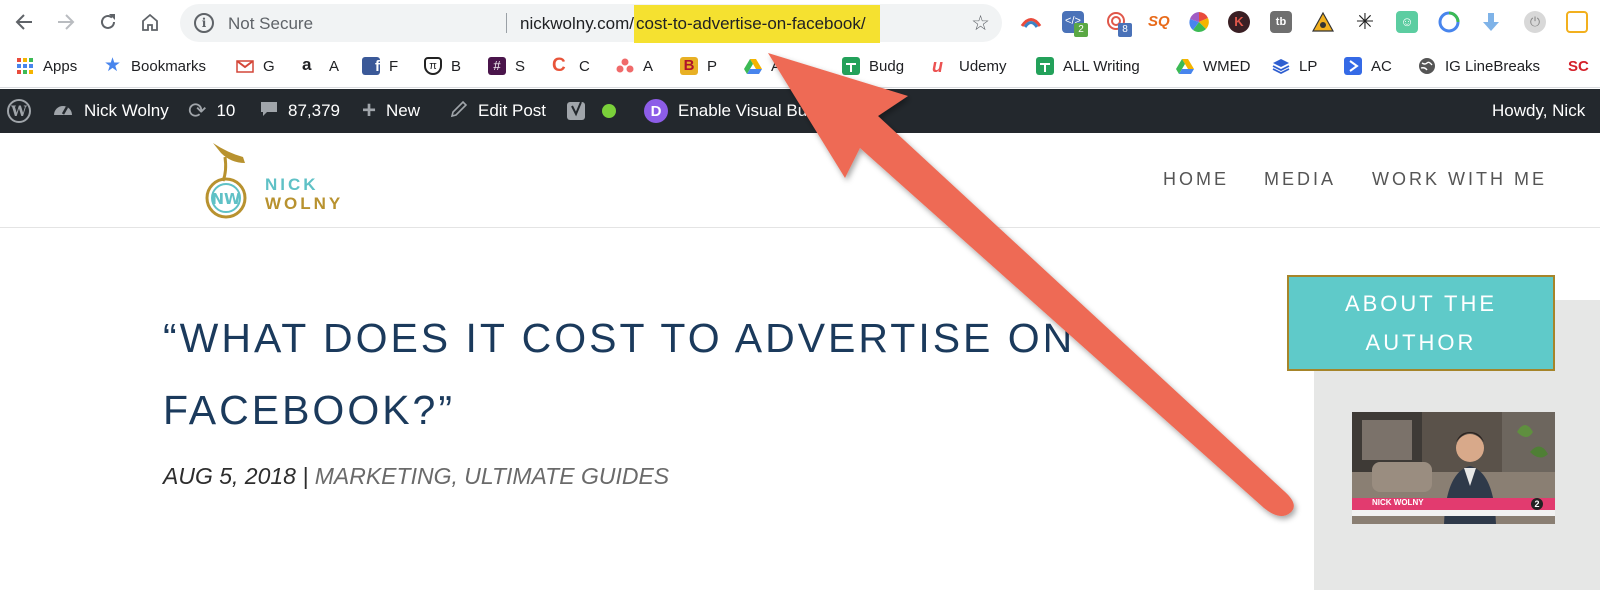  I want to click on bookmark-asana: A, so click(634, 66).